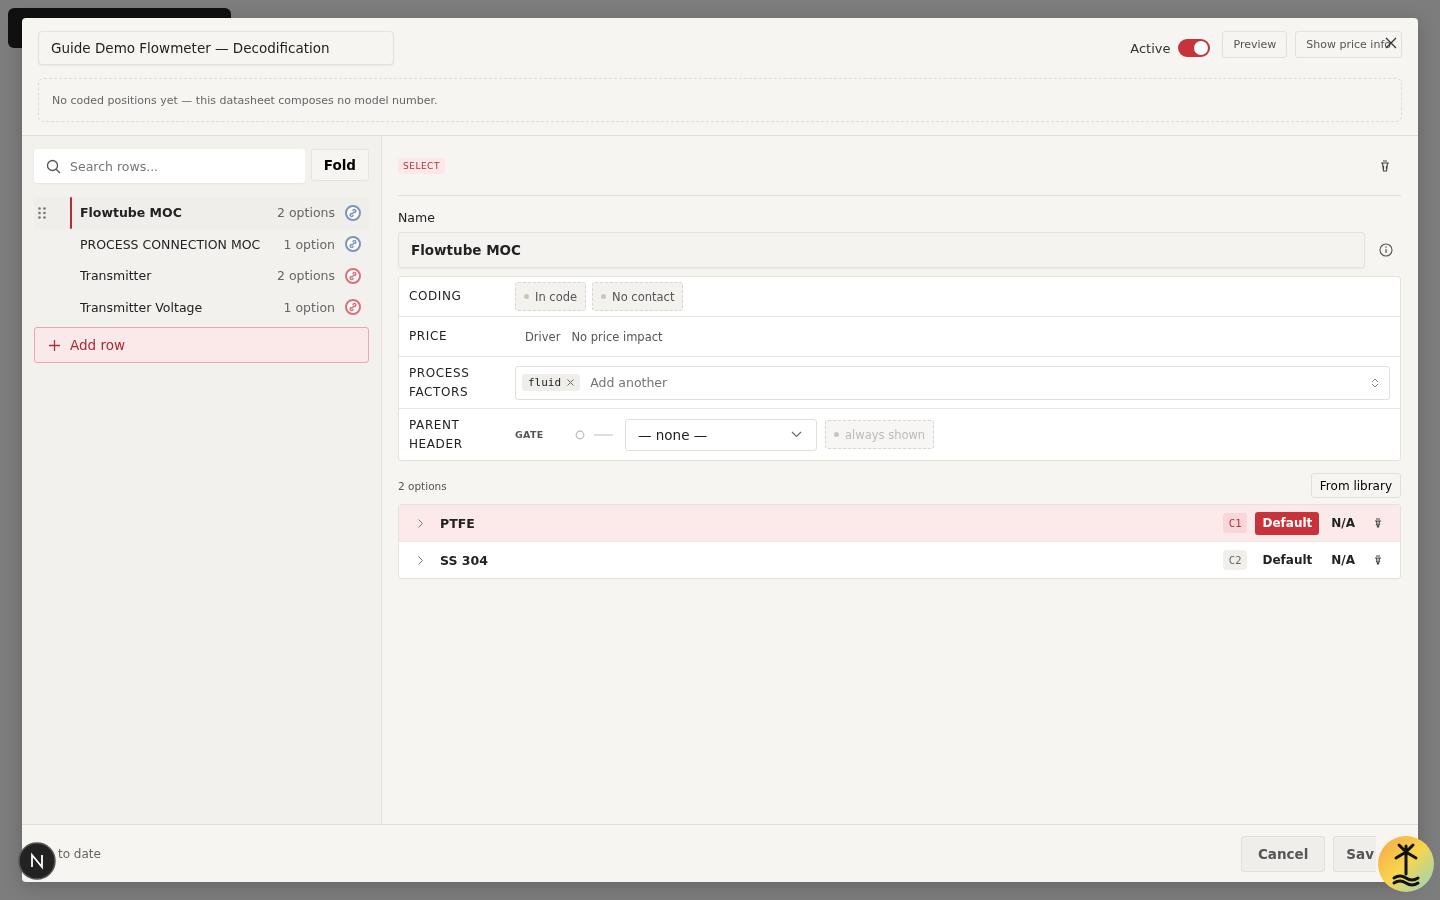 The height and width of the screenshot is (900, 1440). I want to click on name-field: Flowtube MOC, so click(881, 250).